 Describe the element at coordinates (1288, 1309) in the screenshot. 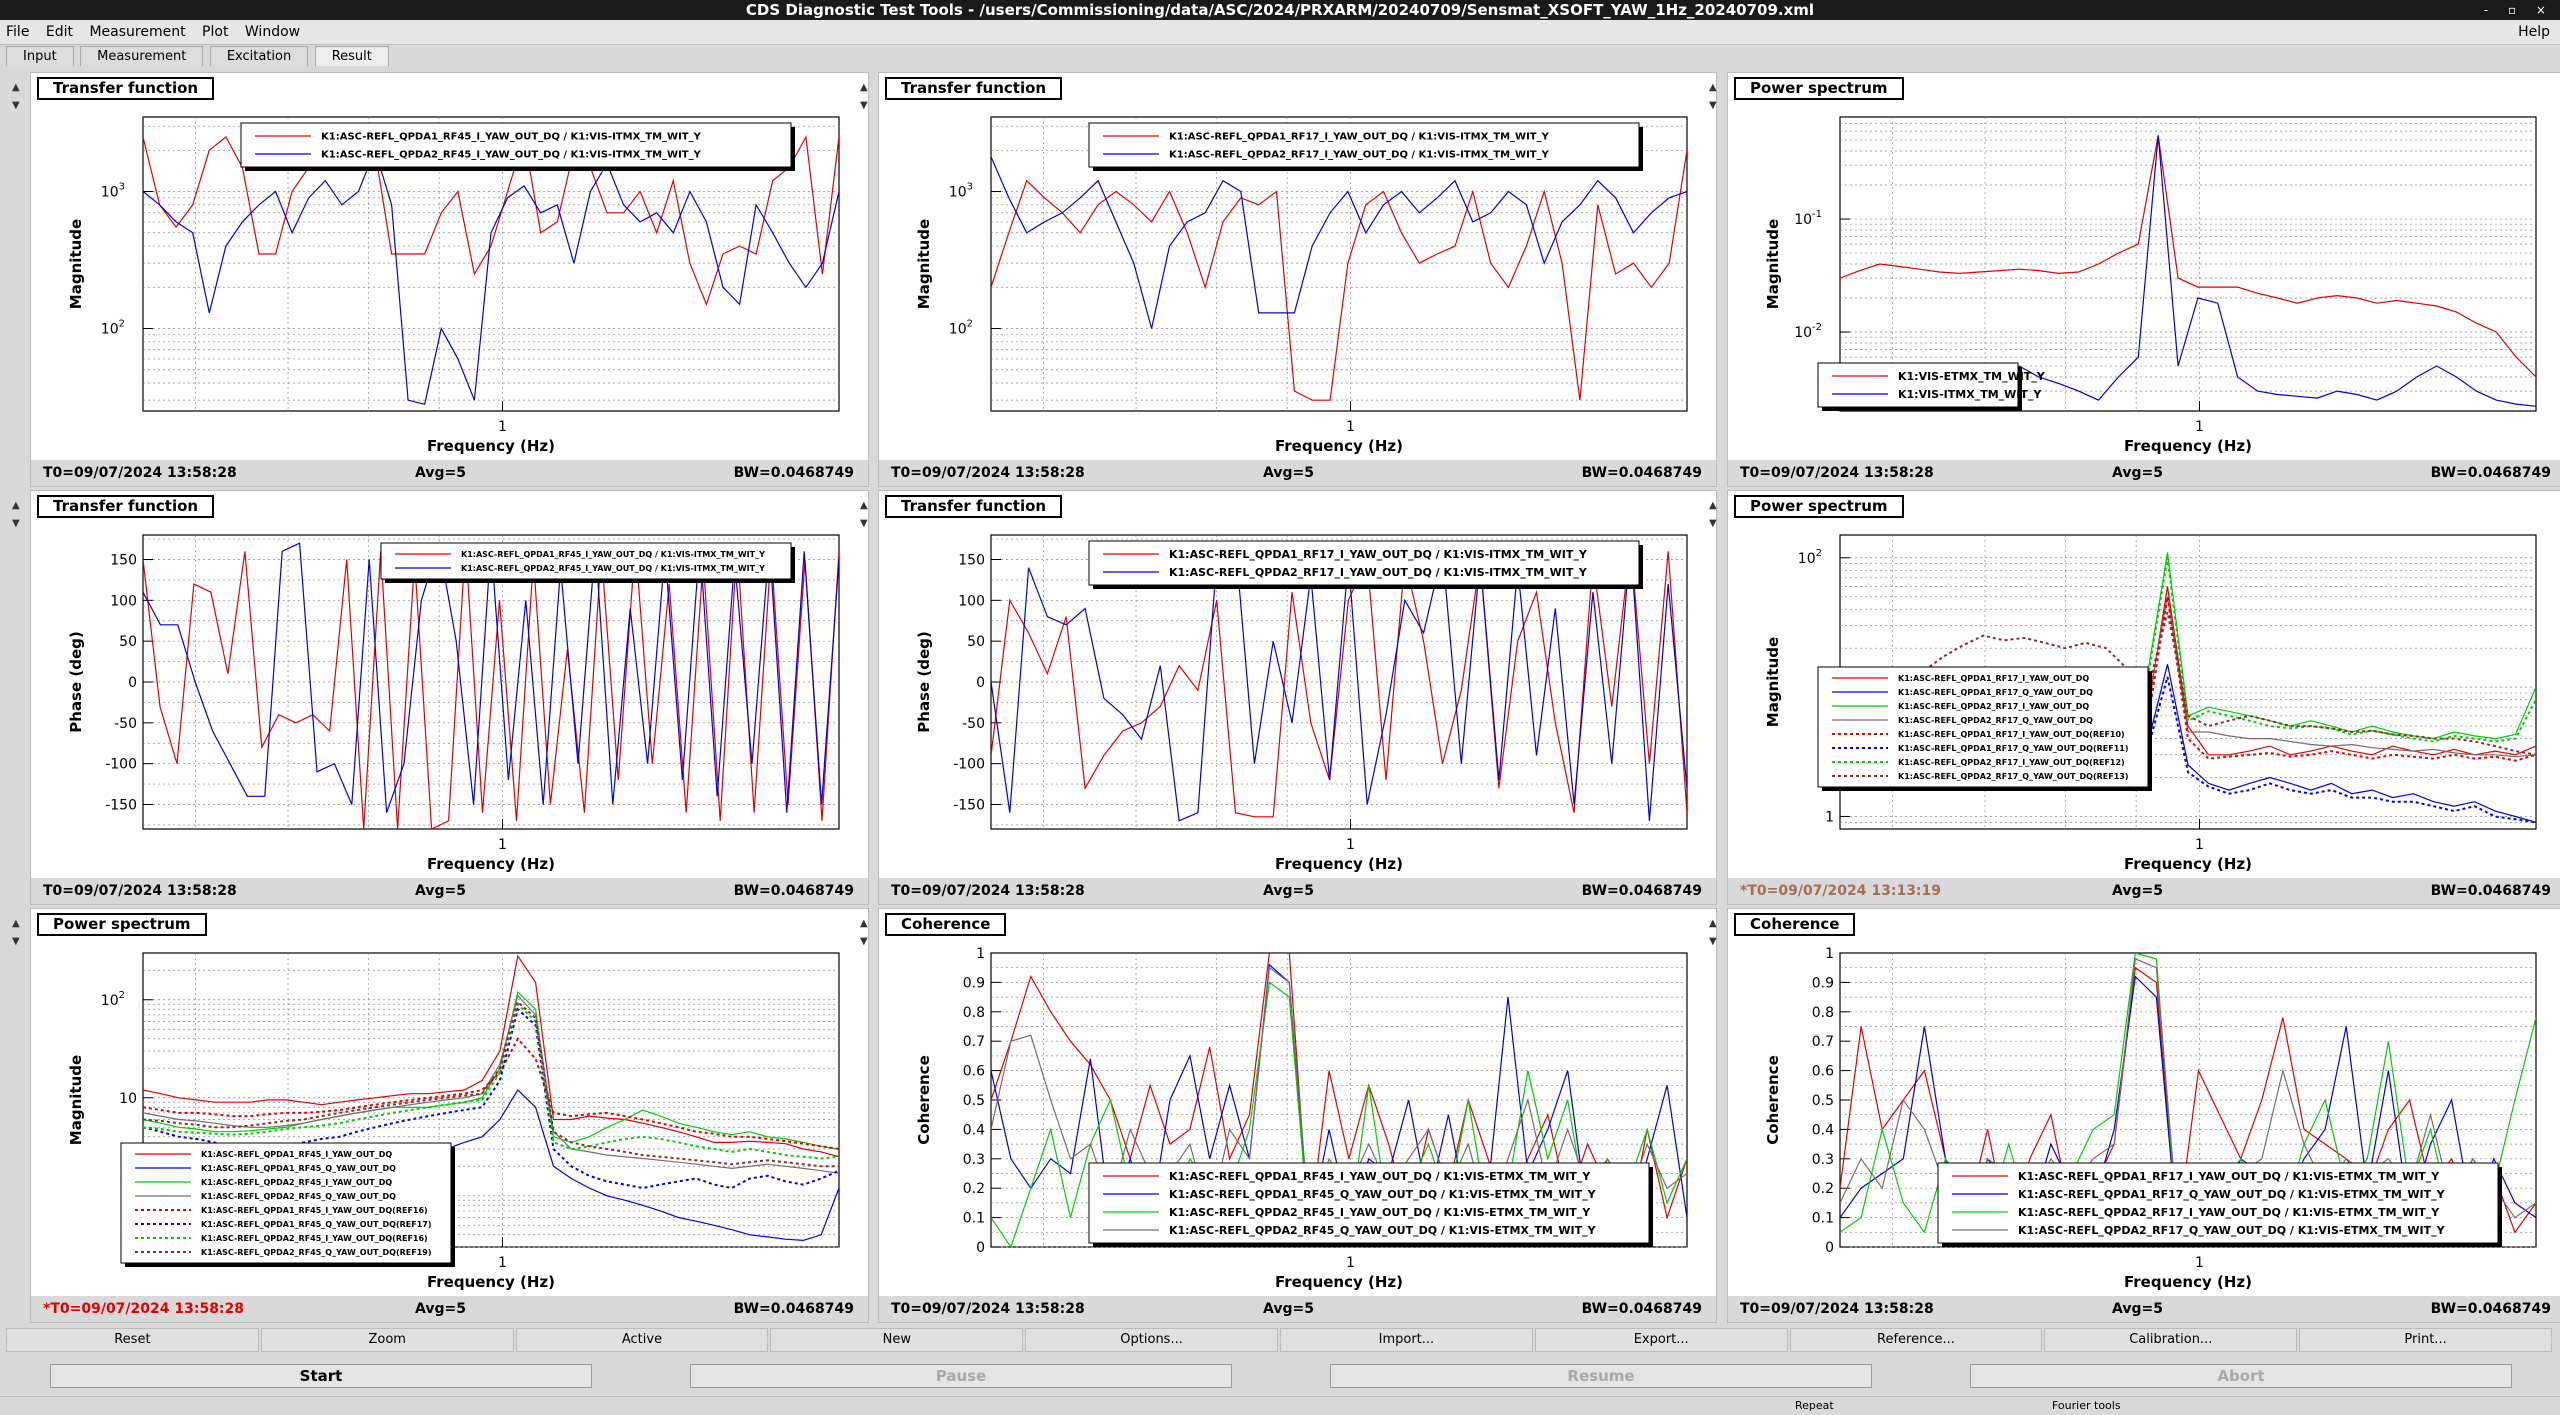

I see `avg-label: Avg=5` at that location.